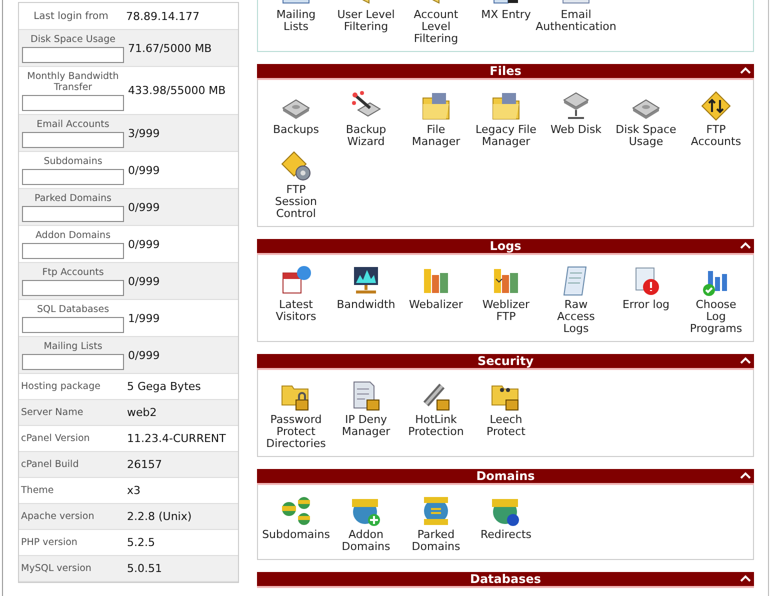 This screenshot has height=596, width=771. What do you see at coordinates (143, 318) in the screenshot?
I see `stat-value: 1/999` at bounding box center [143, 318].